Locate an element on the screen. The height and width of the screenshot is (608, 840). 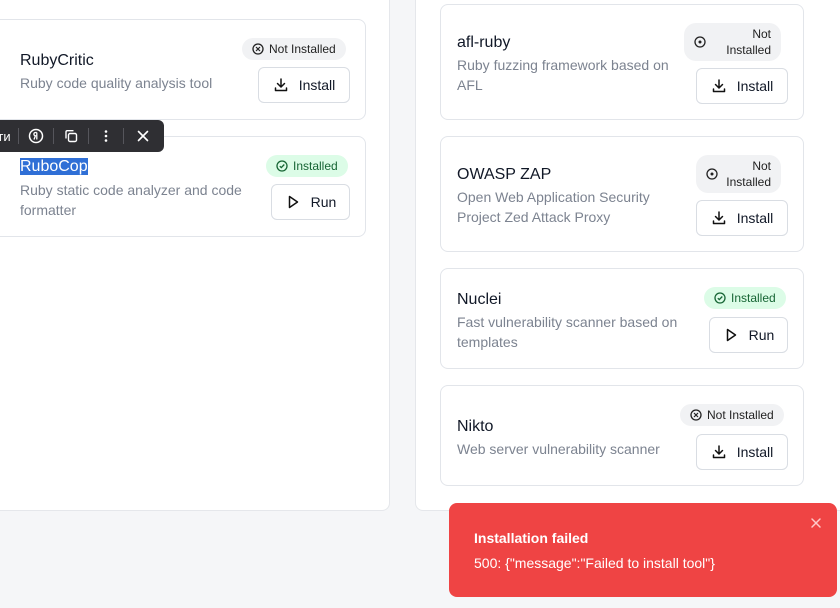
toolbar-translate-button: ти is located at coordinates (9, 136).